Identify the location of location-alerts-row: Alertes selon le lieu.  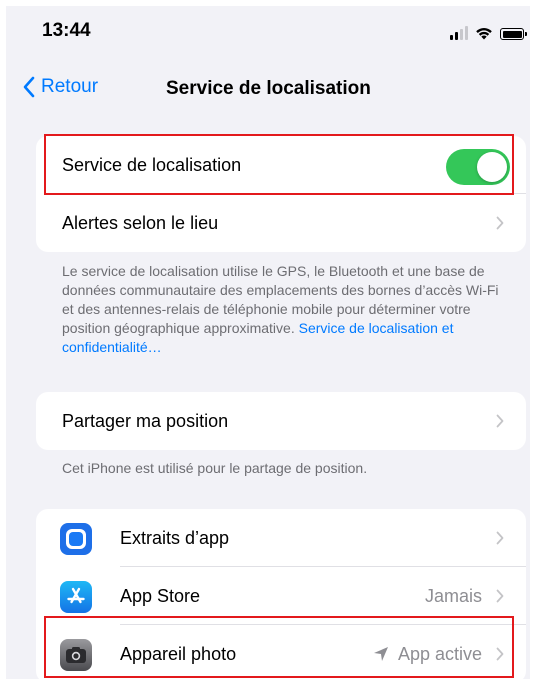
(281, 223).